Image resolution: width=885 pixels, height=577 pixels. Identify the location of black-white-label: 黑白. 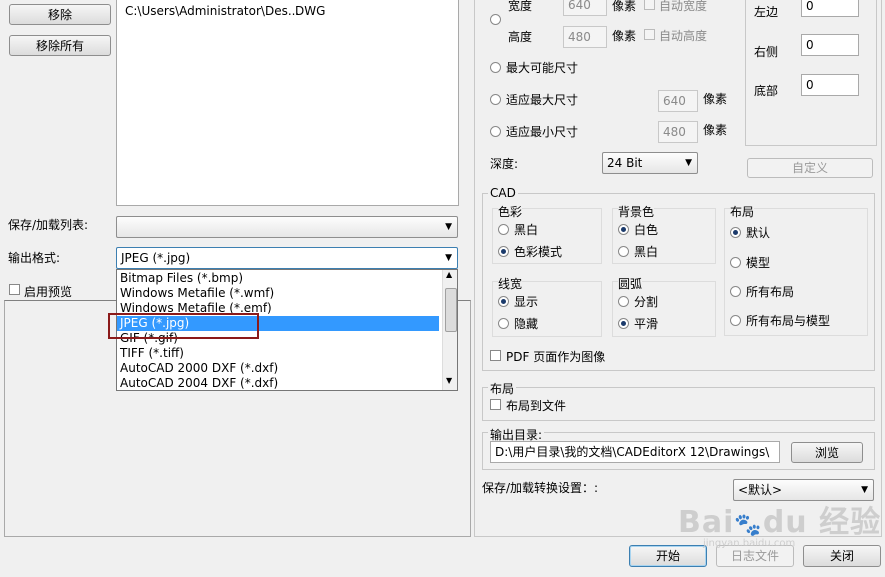
(526, 230).